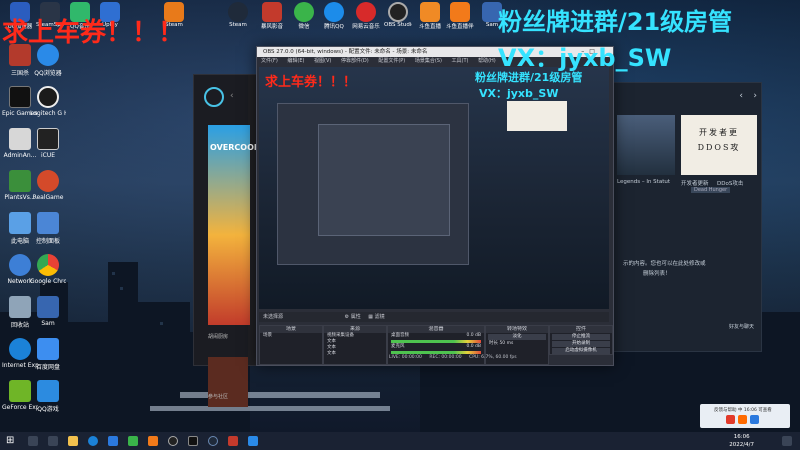 The width and height of the screenshot is (800, 450). I want to click on volume-meter, so click(436, 341).